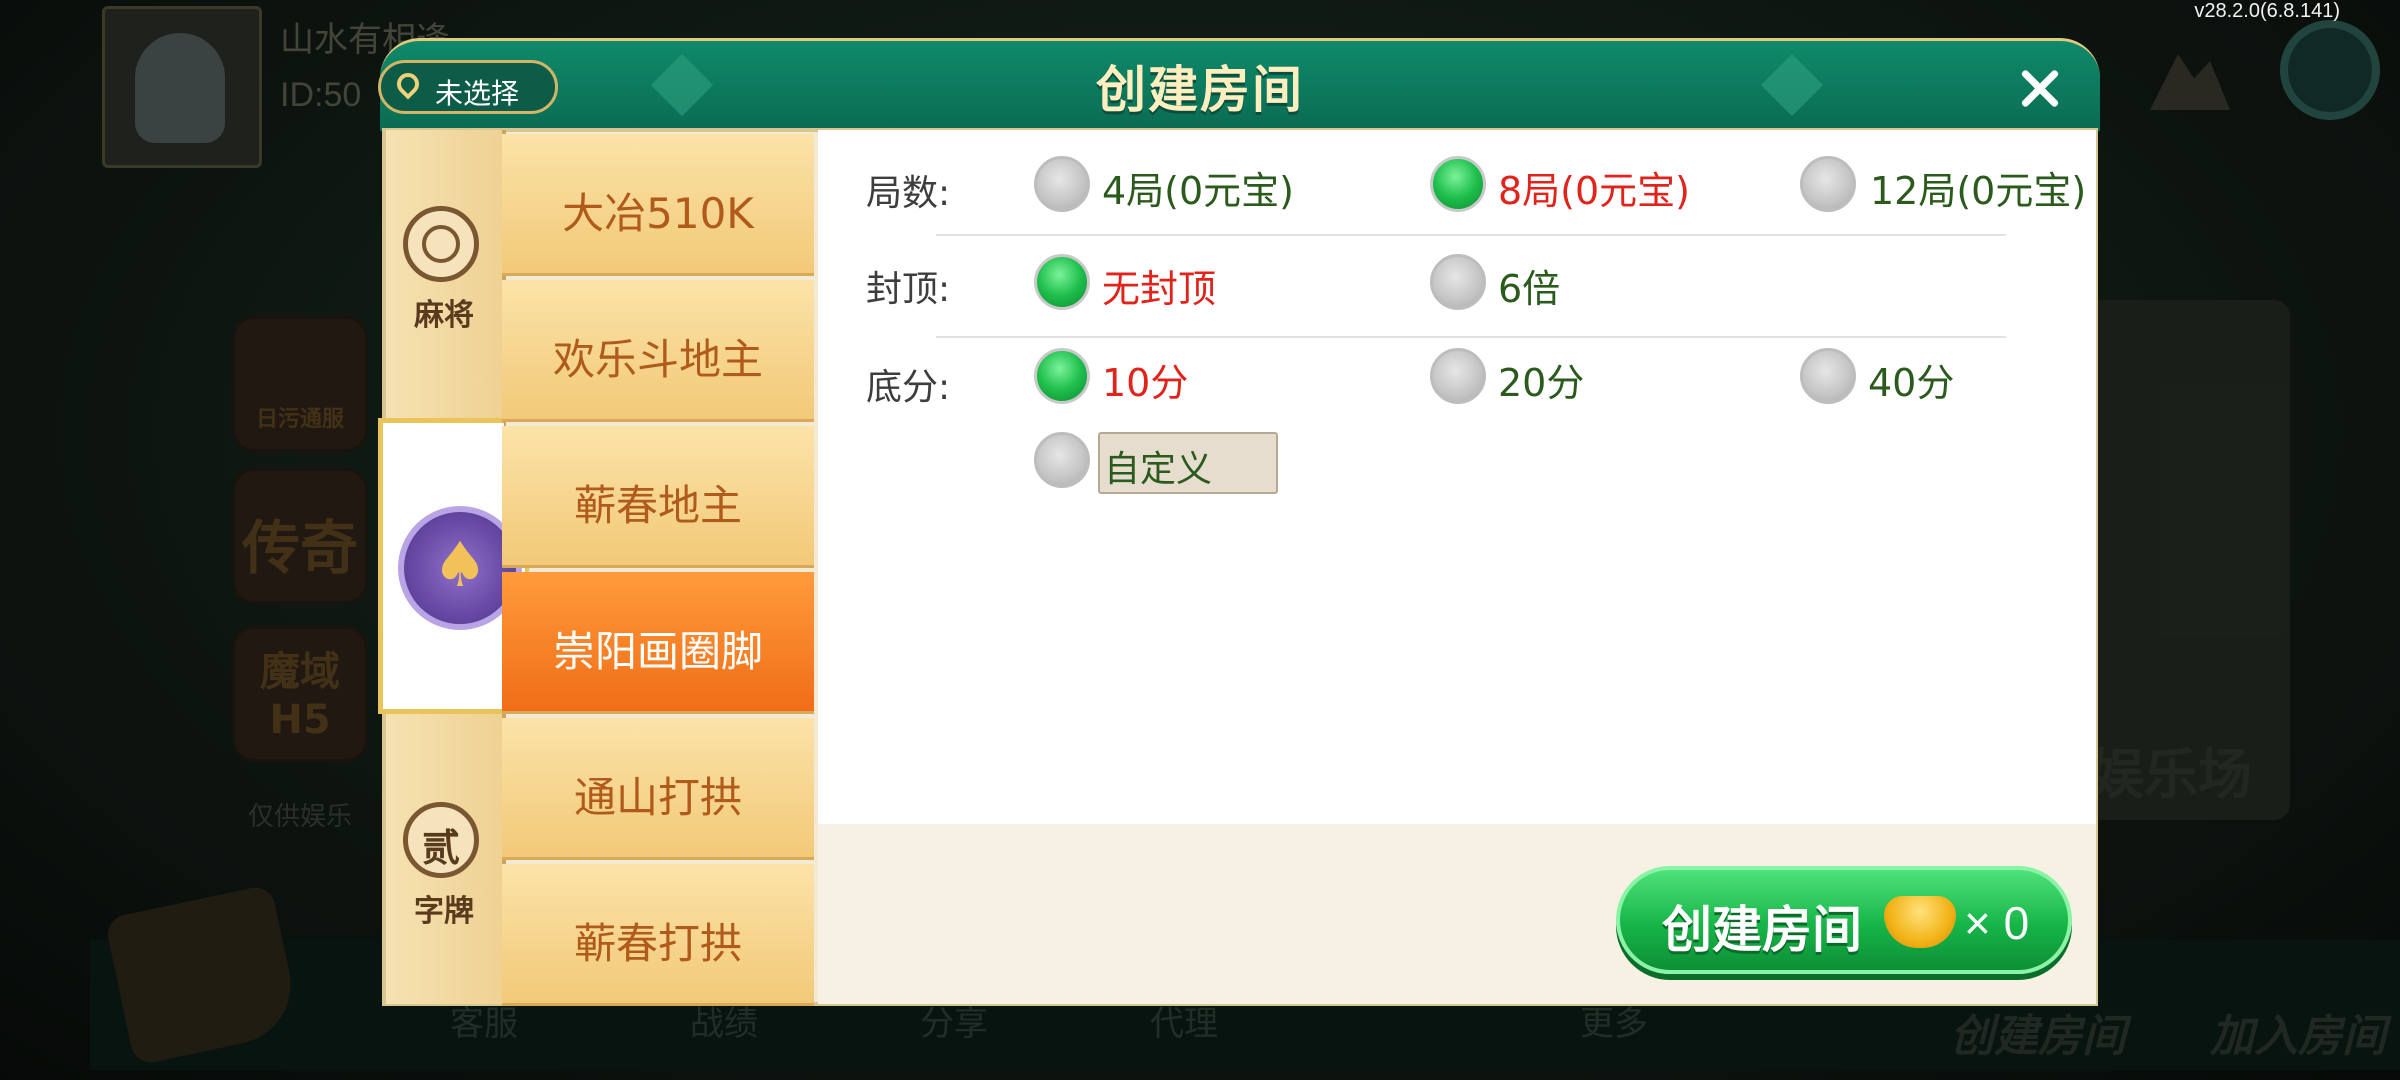  What do you see at coordinates (1911, 379) in the screenshot?
I see `base-score-option: 40分` at bounding box center [1911, 379].